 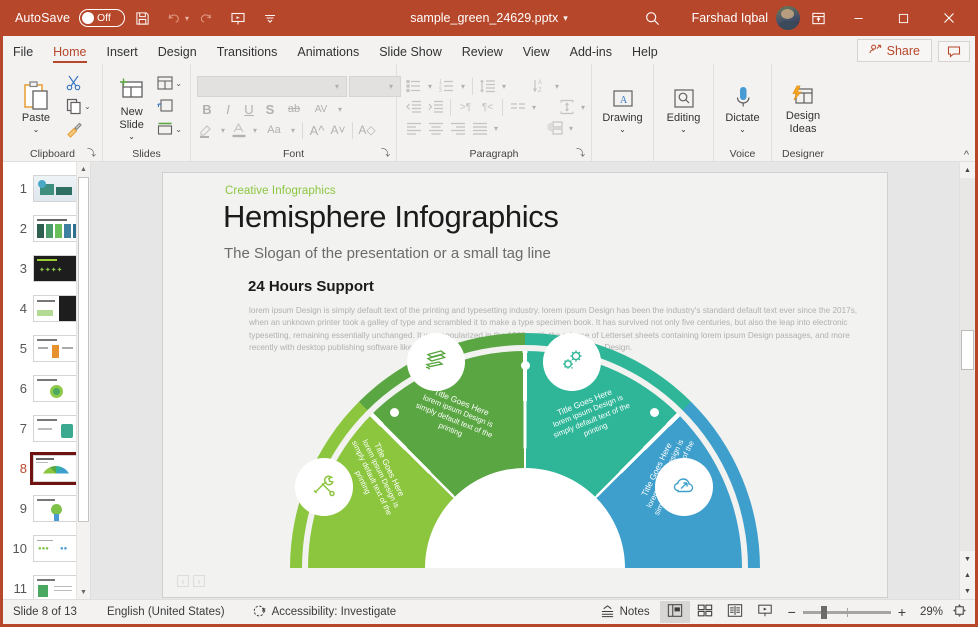 What do you see at coordinates (622, 129) in the screenshot?
I see `drawing-dropdown-caret: ⌄` at bounding box center [622, 129].